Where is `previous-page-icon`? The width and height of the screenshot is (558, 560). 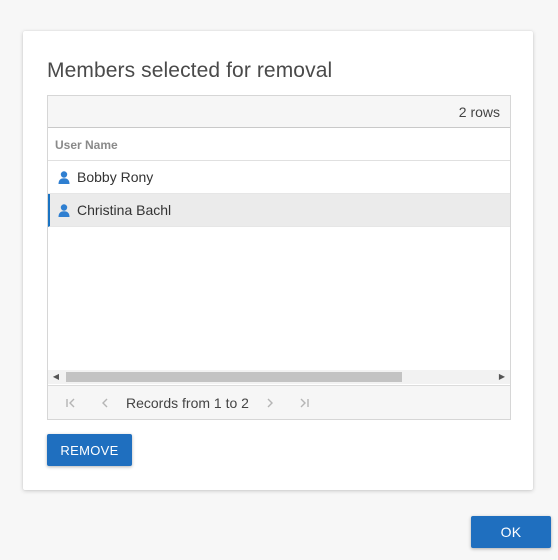
previous-page-icon is located at coordinates (105, 403).